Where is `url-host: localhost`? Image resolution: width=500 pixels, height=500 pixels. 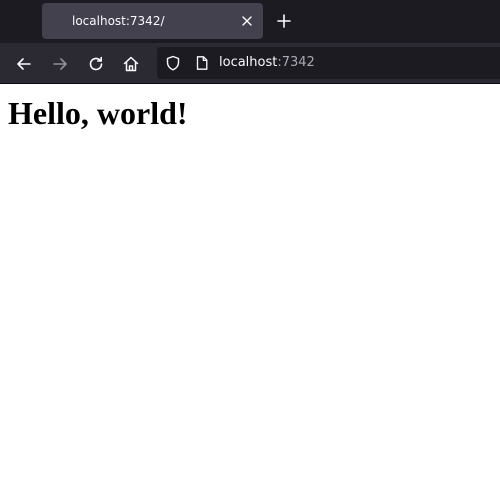 url-host: localhost is located at coordinates (248, 62).